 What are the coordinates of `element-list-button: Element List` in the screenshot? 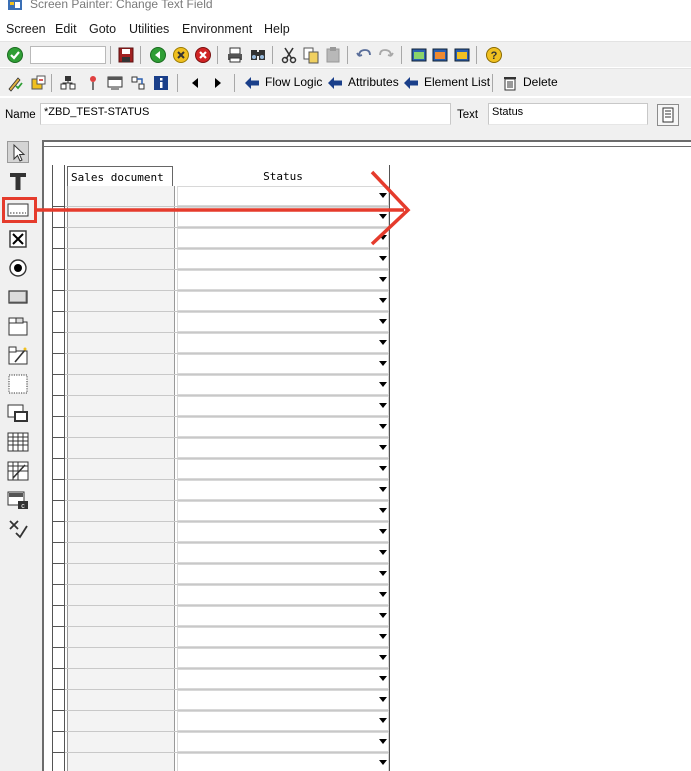 It's located at (457, 82).